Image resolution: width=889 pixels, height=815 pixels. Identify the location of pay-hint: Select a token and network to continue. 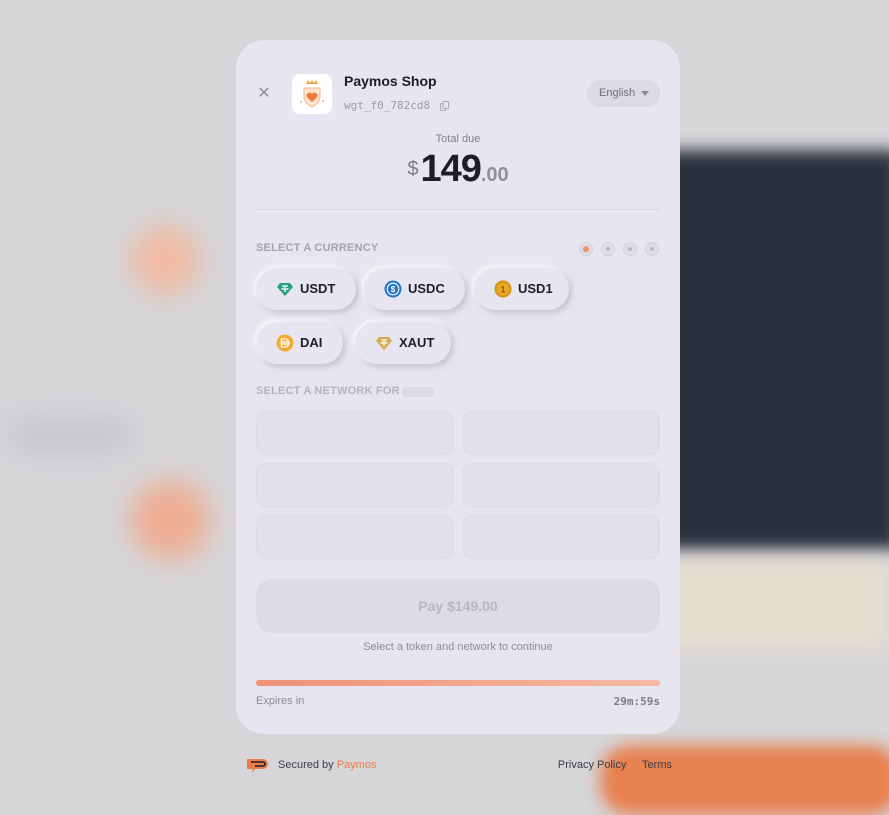
(458, 647).